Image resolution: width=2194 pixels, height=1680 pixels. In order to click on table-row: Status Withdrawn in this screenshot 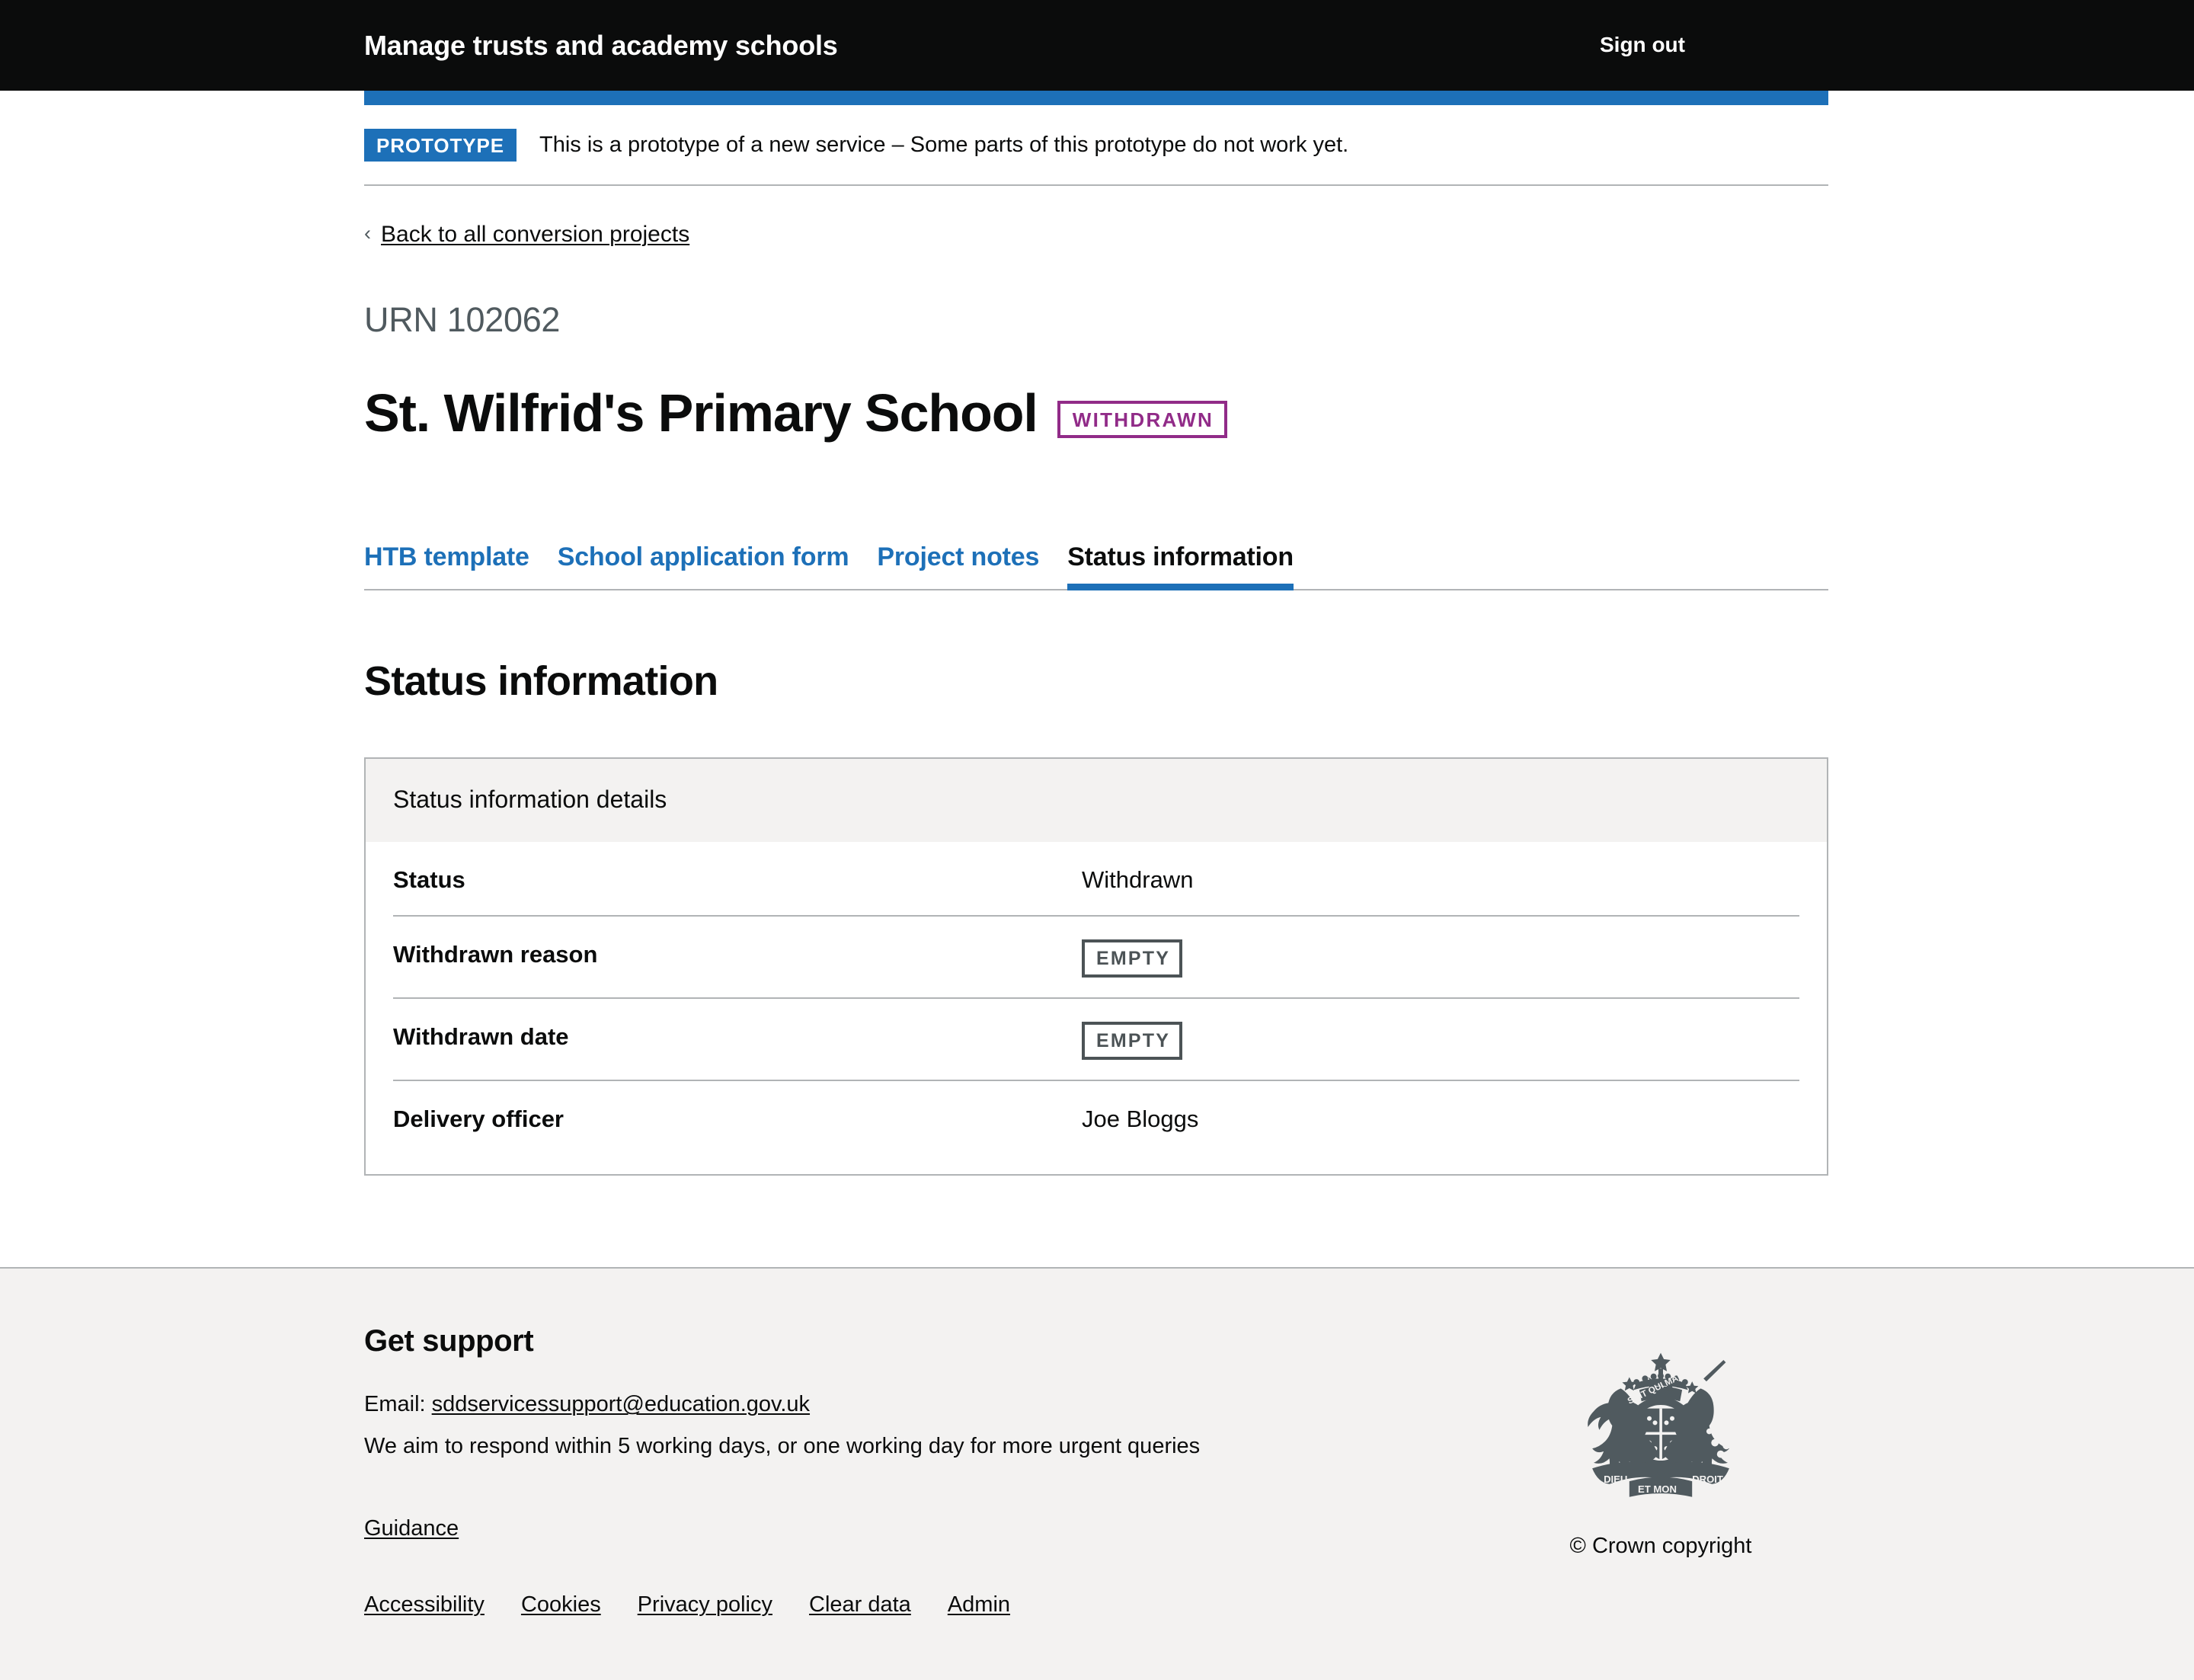, I will do `click(1096, 879)`.